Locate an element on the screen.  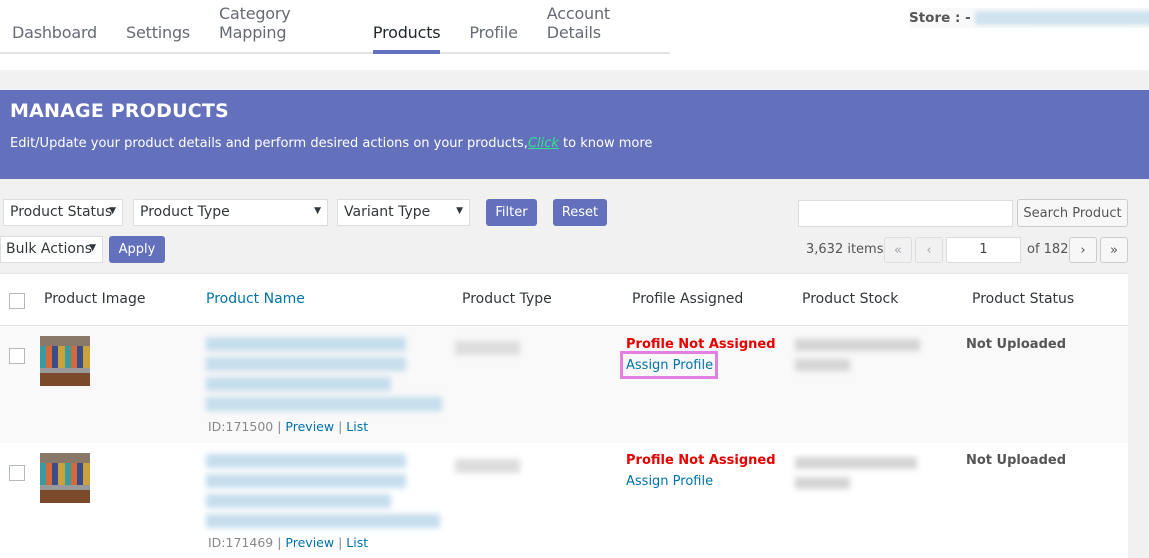
current-page-input: 1 is located at coordinates (983, 250).